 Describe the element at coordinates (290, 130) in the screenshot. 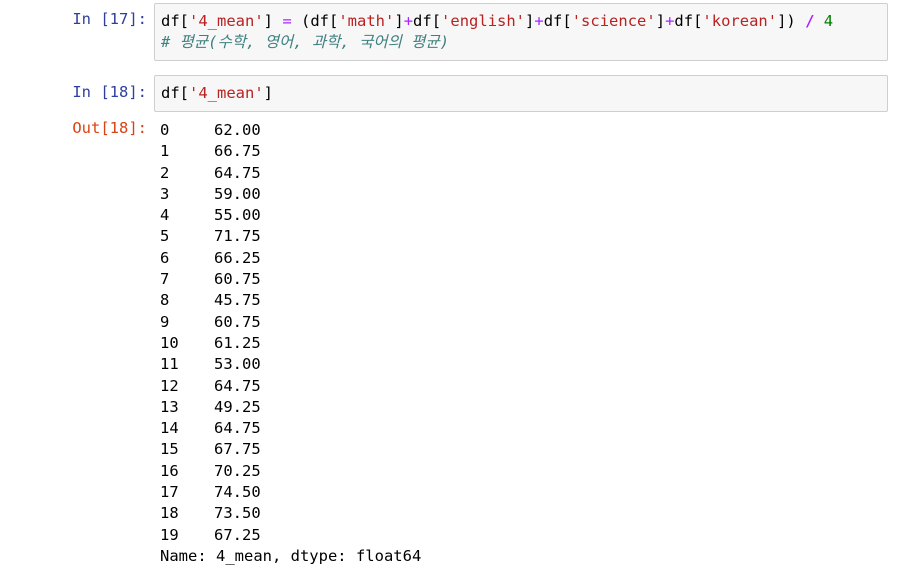

I see `series-row: 0 62.00` at that location.